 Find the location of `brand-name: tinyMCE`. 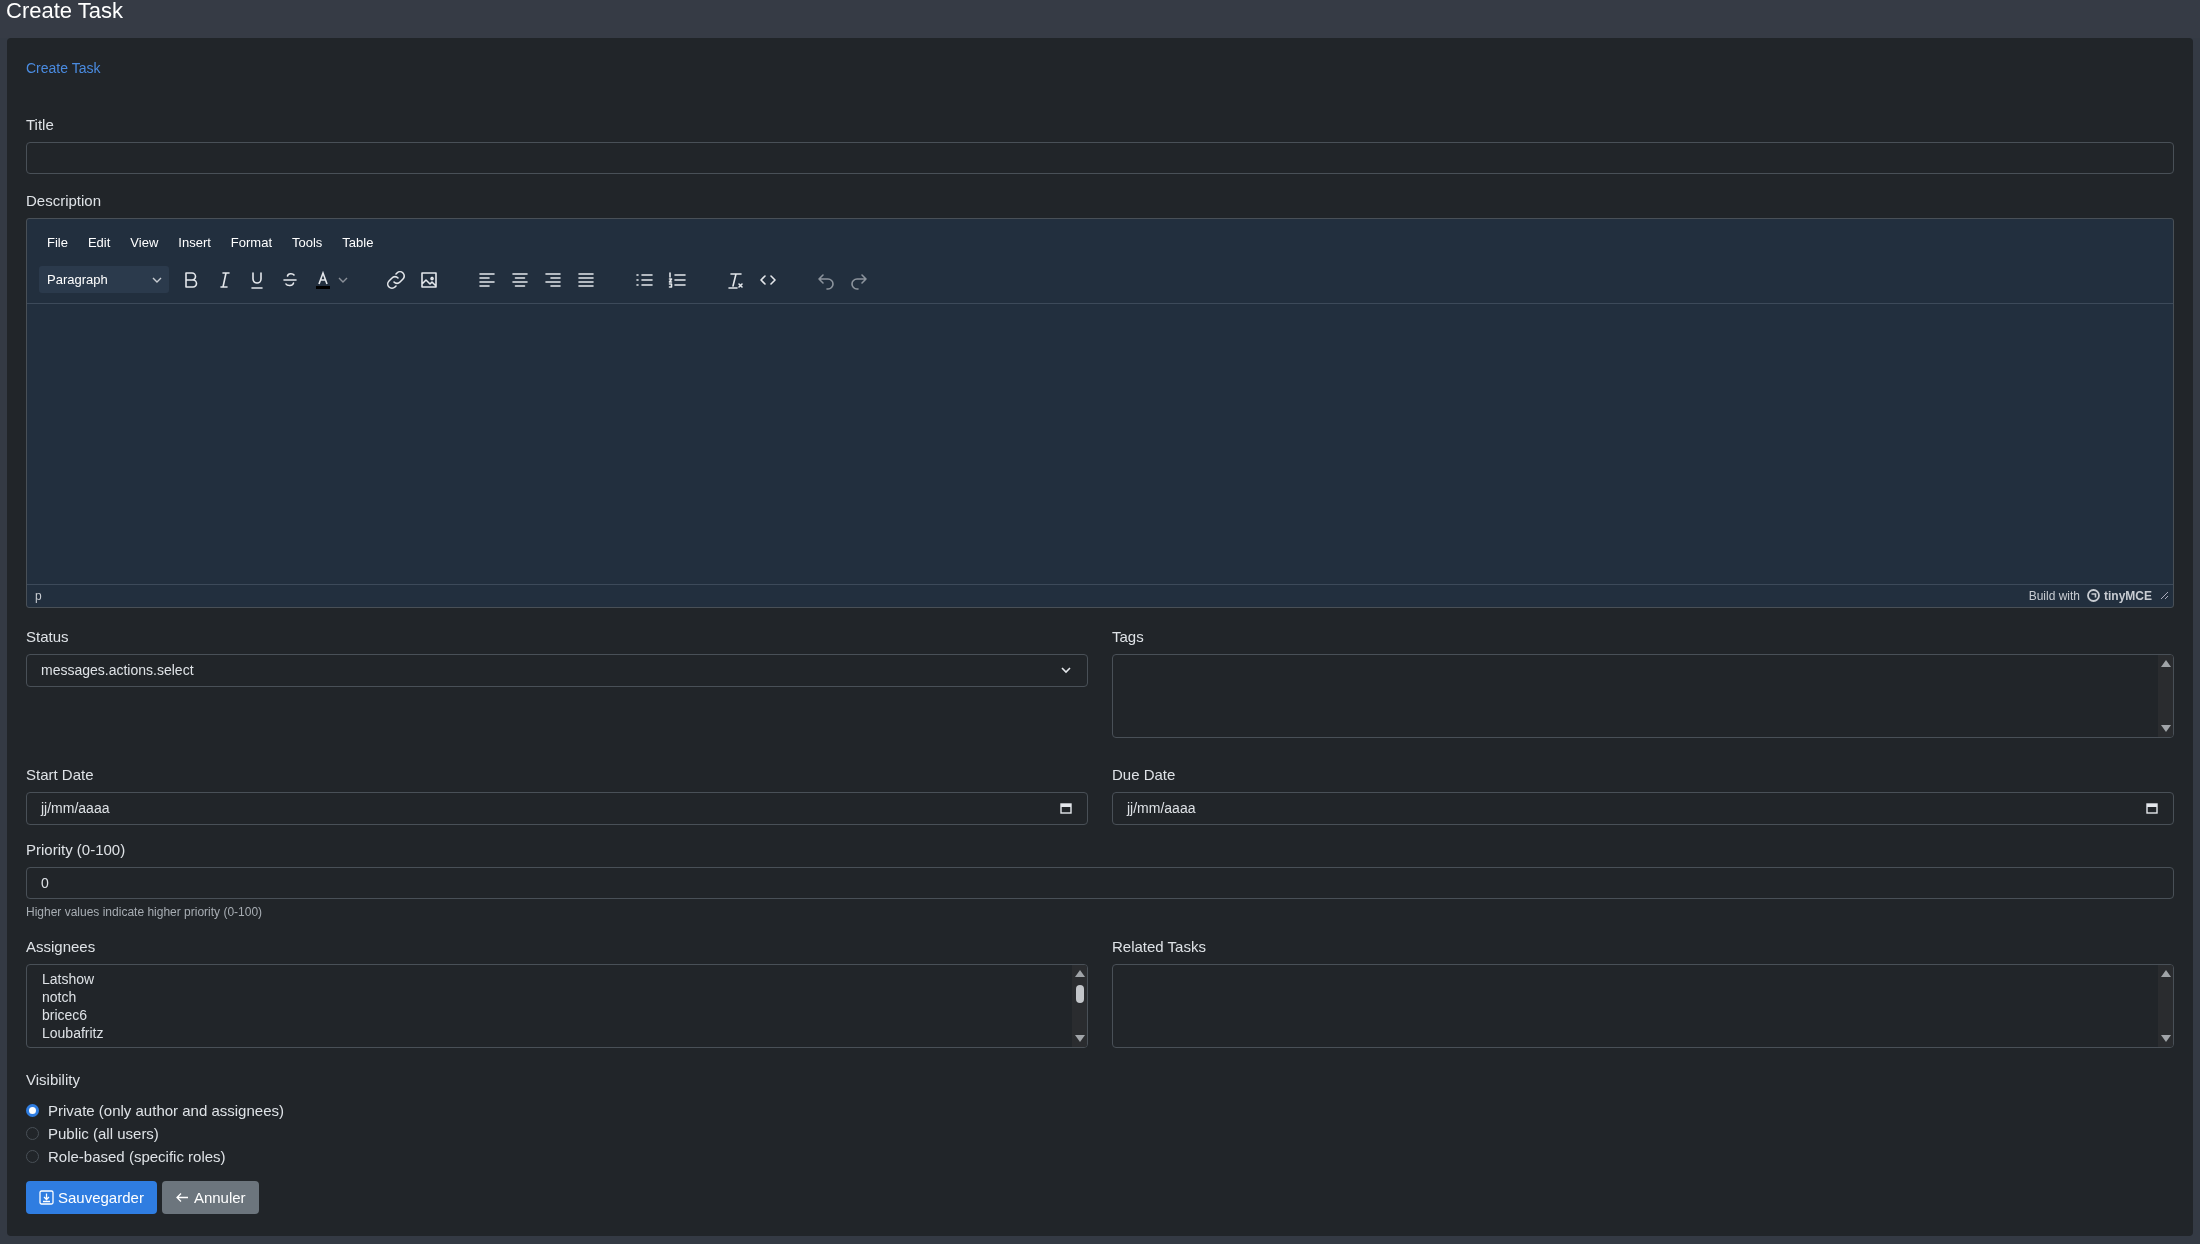

brand-name: tinyMCE is located at coordinates (2128, 595).